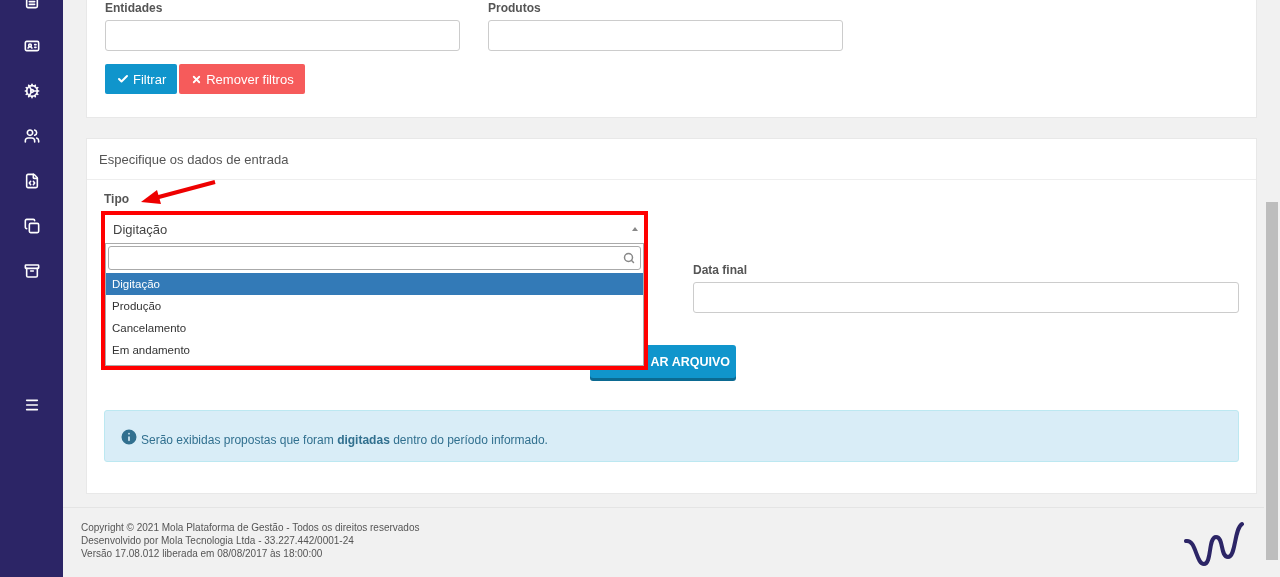 Image resolution: width=1280 pixels, height=577 pixels. Describe the element at coordinates (31, 270) in the screenshot. I see `archive-icon` at that location.